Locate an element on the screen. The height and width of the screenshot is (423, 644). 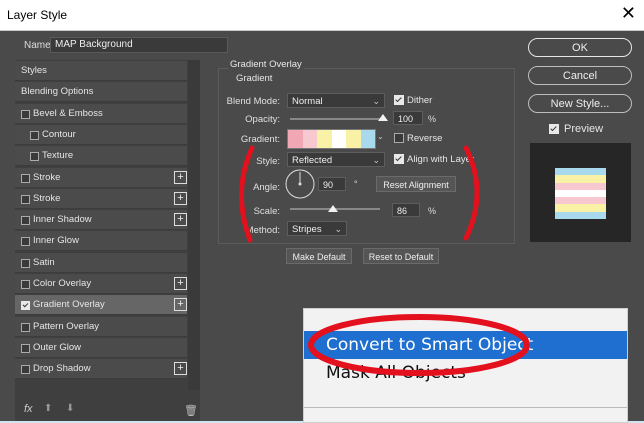
style-item-label: Contour is located at coordinates (59, 134).